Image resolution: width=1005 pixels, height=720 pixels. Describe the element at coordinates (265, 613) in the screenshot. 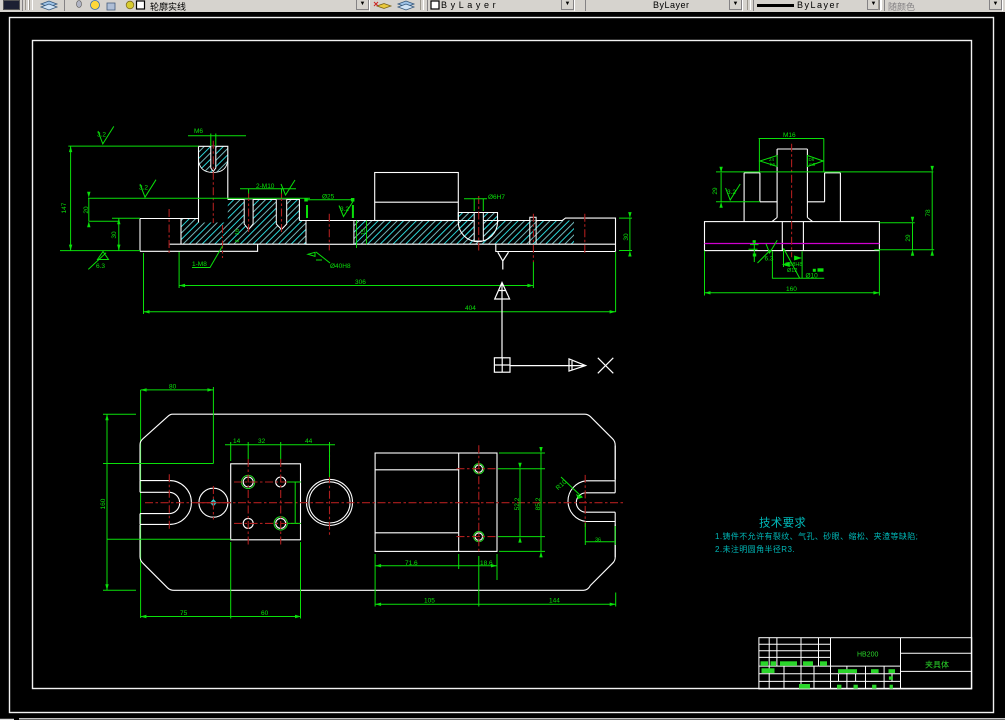

I see `svg-text: 60` at that location.